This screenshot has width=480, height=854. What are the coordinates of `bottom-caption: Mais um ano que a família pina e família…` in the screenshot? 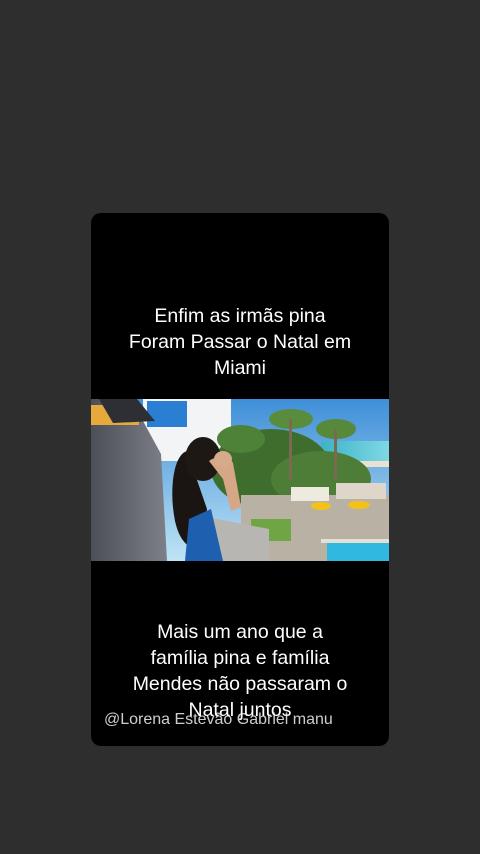 It's located at (240, 671).